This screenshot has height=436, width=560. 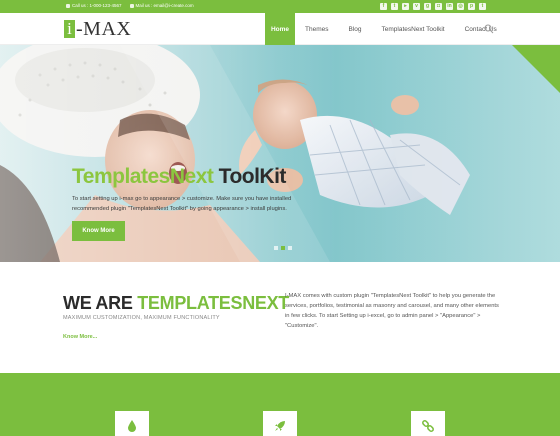 What do you see at coordinates (98, 231) in the screenshot?
I see `hero-know-more-button: Know More` at bounding box center [98, 231].